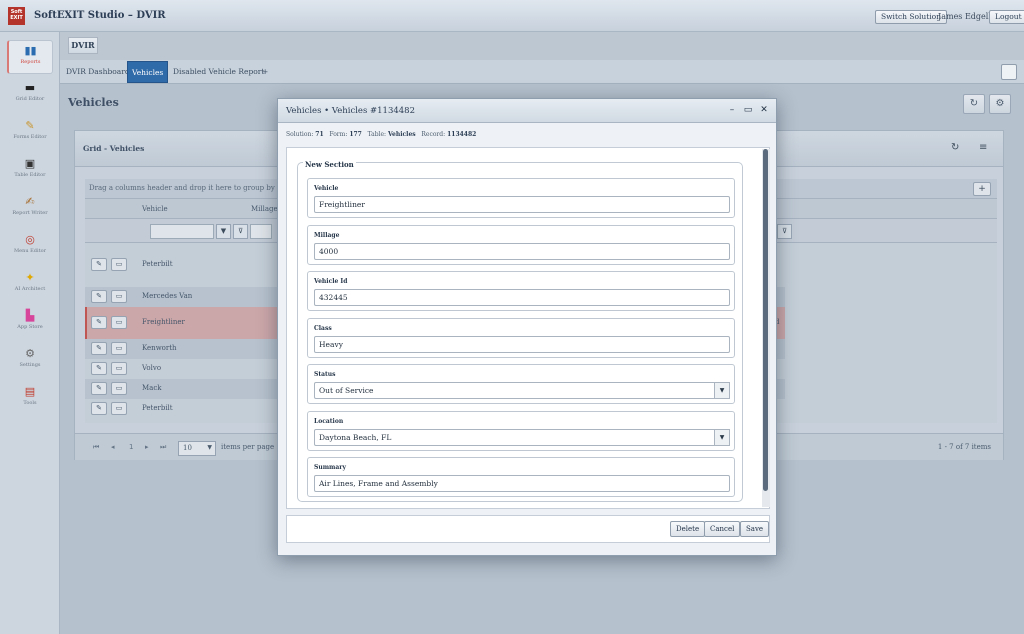 Image resolution: width=1024 pixels, height=634 pixels. I want to click on meta-solution-label: Solution:, so click(300, 134).